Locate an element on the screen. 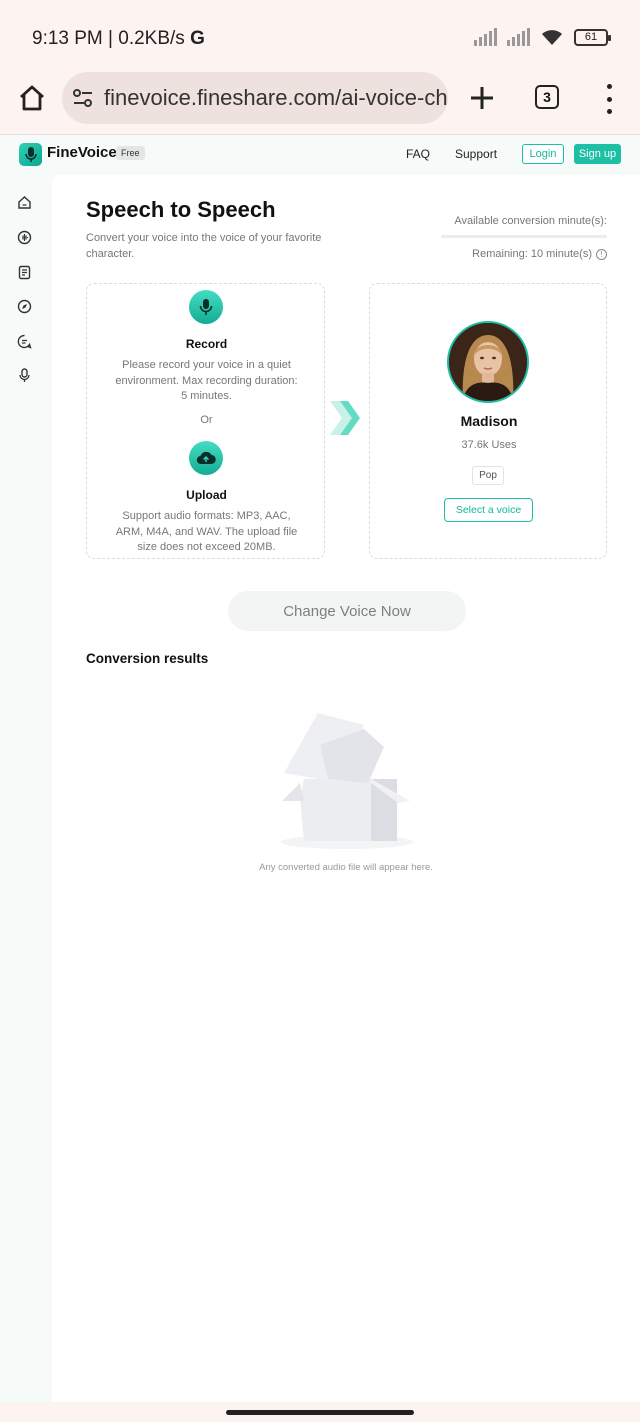 This screenshot has height=1422, width=640. remaining-minutes: Remaining: 10 minute(s) ! is located at coordinates (539, 254).